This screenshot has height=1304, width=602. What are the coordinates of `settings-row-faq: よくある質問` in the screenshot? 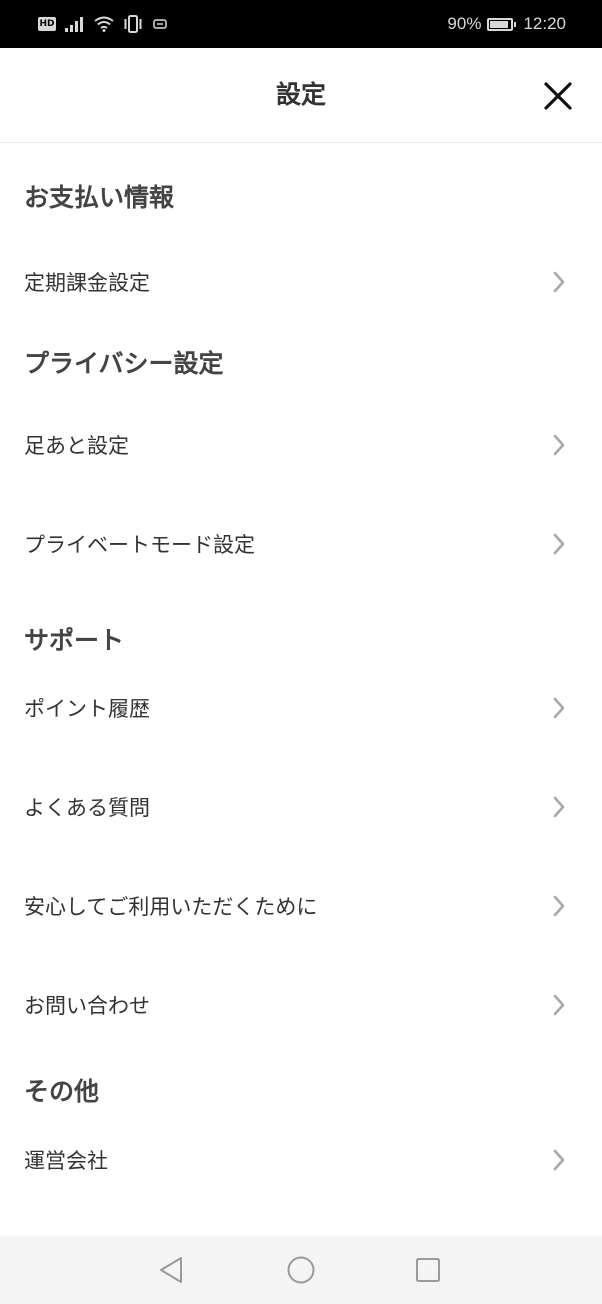 It's located at (301, 807).